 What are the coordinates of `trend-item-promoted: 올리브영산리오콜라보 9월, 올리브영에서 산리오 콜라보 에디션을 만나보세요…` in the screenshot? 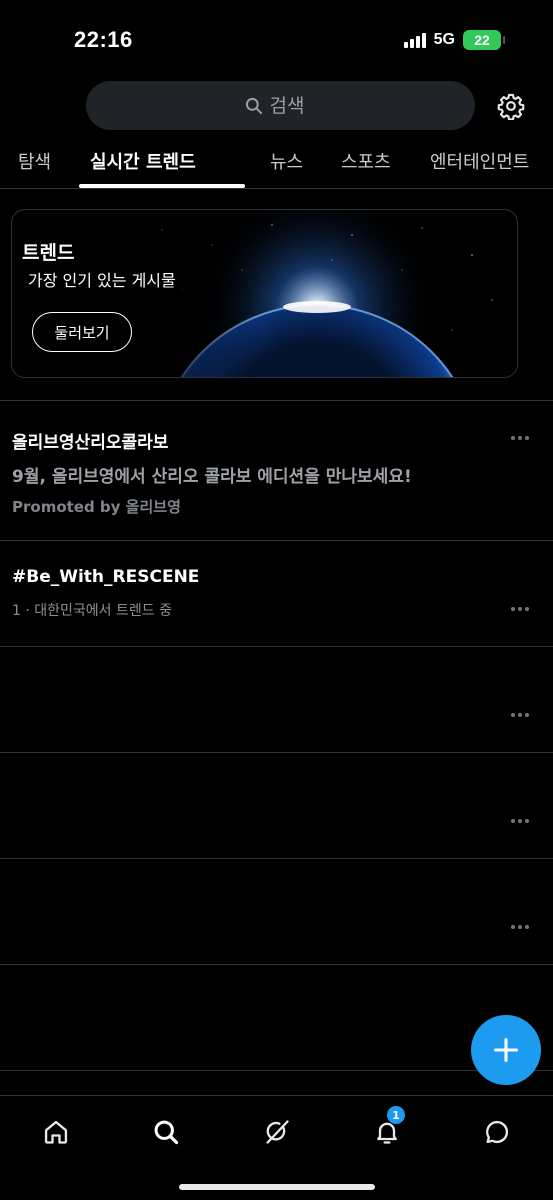 It's located at (276, 470).